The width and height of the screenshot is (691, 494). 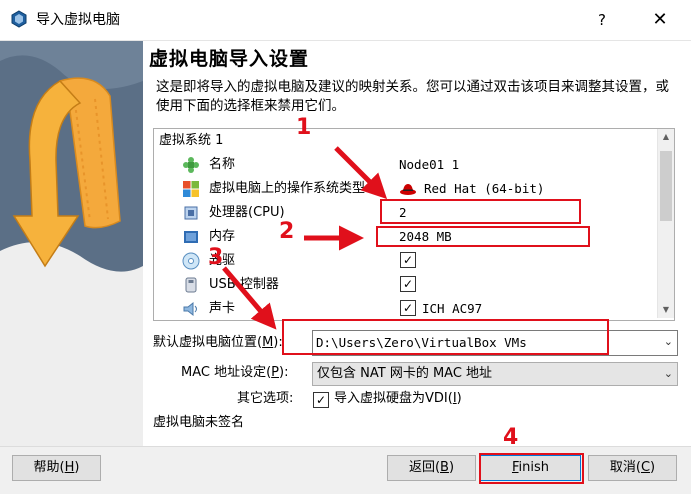 What do you see at coordinates (244, 284) in the screenshot?
I see `tree-row-label: USB 控制器` at bounding box center [244, 284].